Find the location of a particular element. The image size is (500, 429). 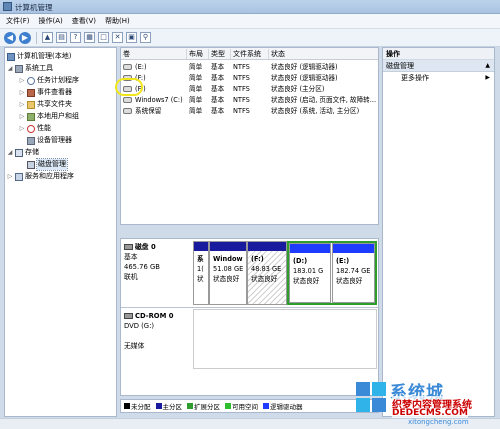

tree-item-storage: ◢ 存储 is located at coordinates (23, 152).